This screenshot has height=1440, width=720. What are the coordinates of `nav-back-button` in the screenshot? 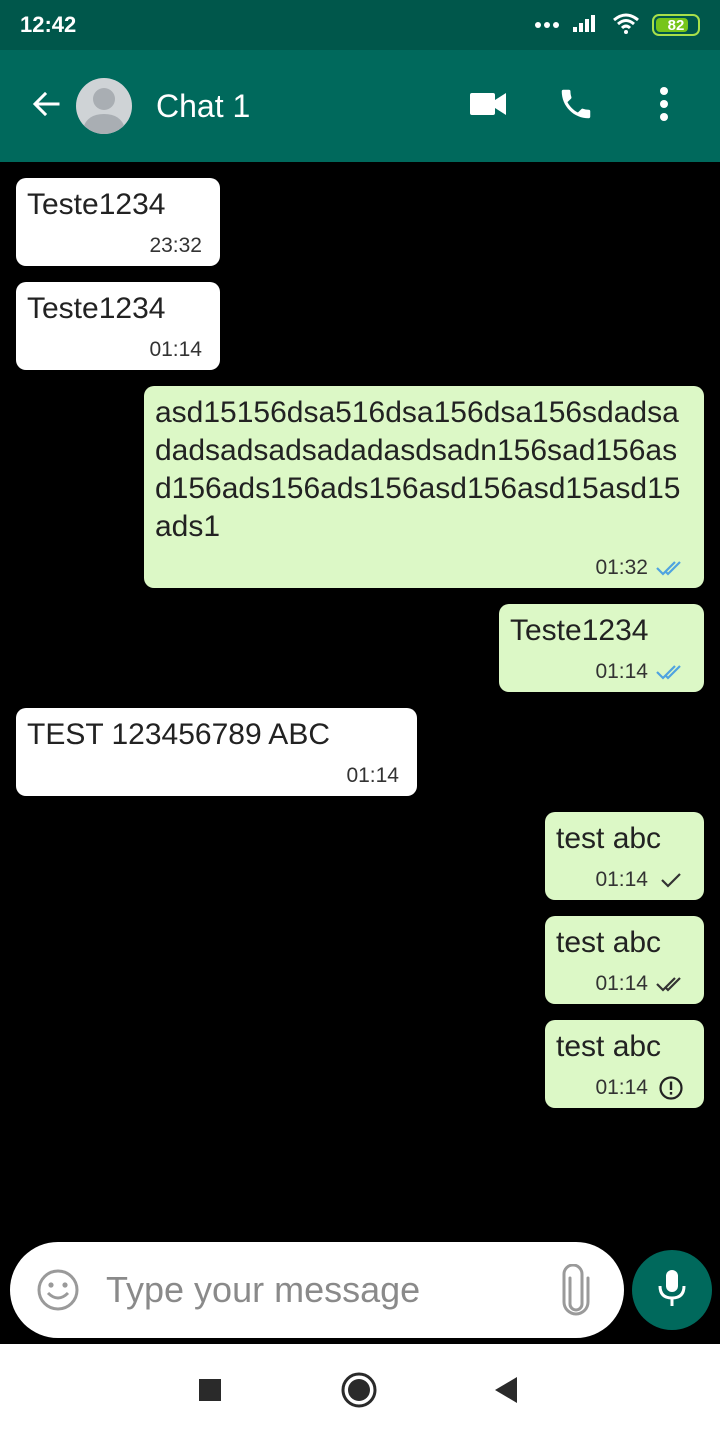 It's located at (506, 1392).